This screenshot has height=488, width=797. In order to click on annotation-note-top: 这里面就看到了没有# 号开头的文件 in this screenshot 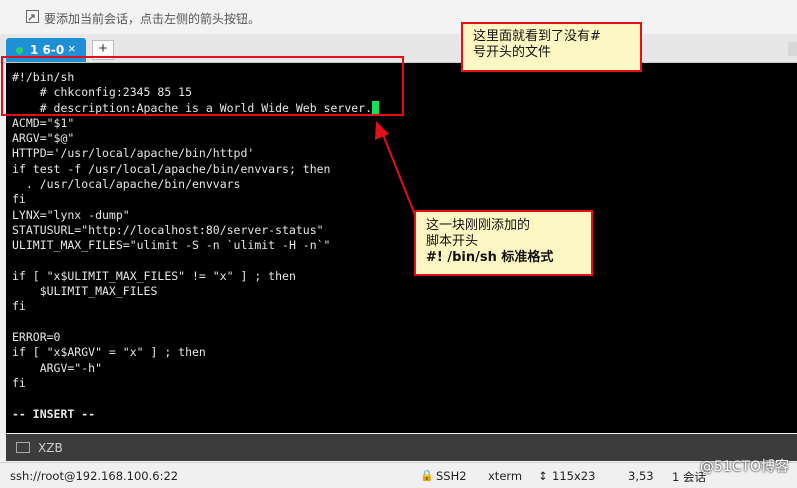, I will do `click(551, 47)`.